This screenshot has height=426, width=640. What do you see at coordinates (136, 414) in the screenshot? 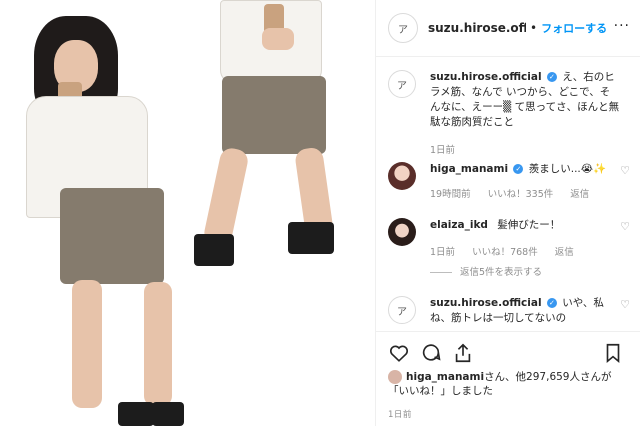
I see `figure-left-shoe-left` at bounding box center [136, 414].